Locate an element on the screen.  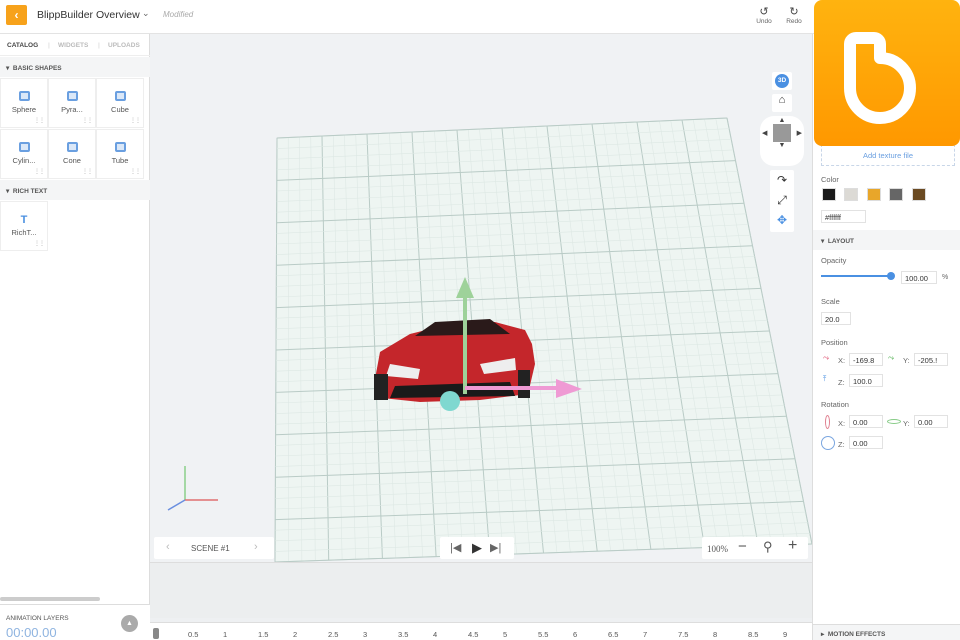
section-basic-shapes: ▾ BASIC SHAPES is located at coordinates (75, 67).